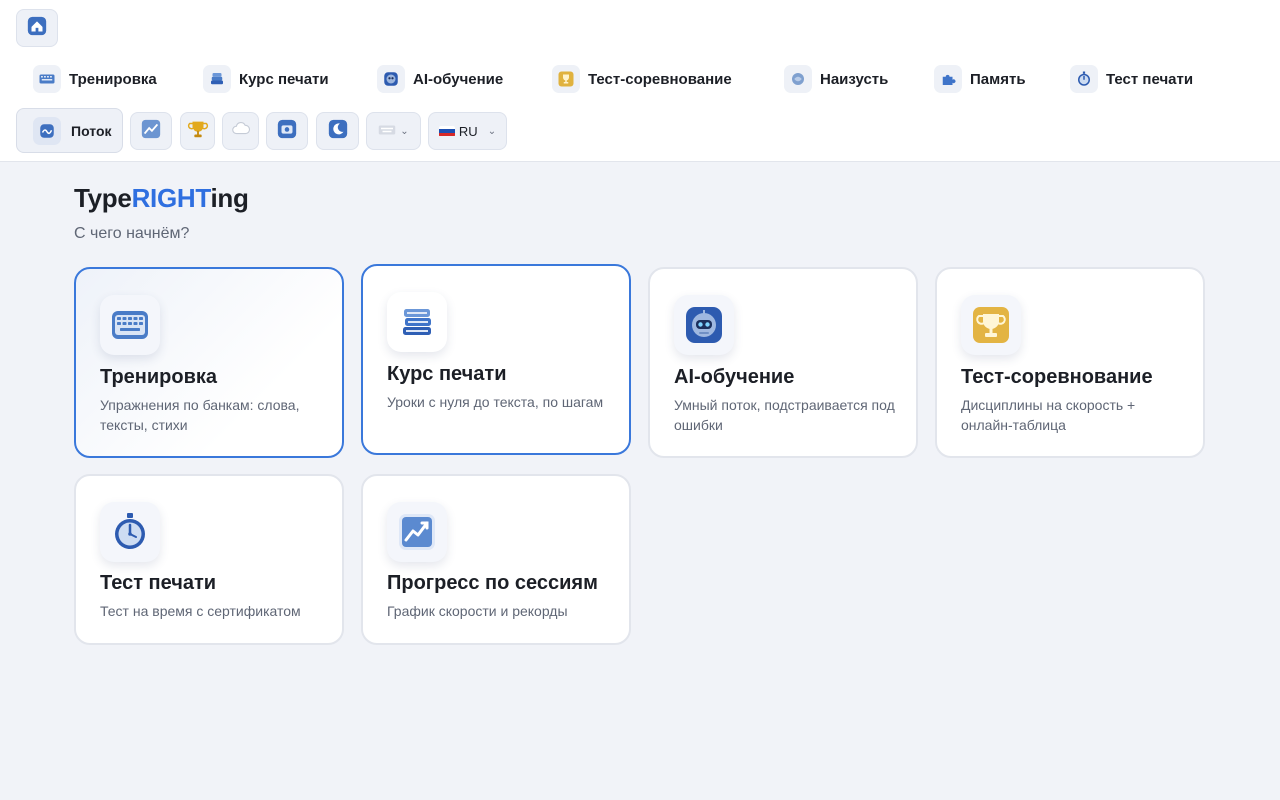 The image size is (1280, 800). I want to click on flow-button-label: Поток, so click(91, 130).